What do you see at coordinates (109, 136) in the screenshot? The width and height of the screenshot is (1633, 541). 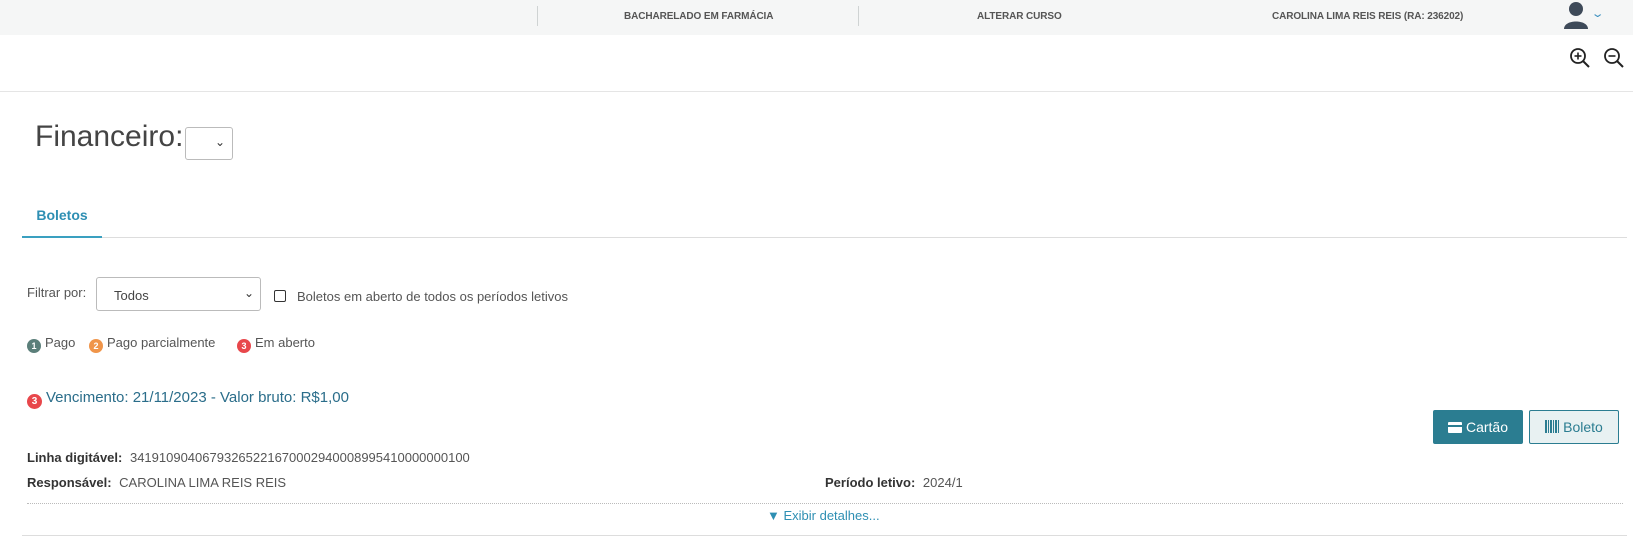 I see `page-title: Financeiro:` at bounding box center [109, 136].